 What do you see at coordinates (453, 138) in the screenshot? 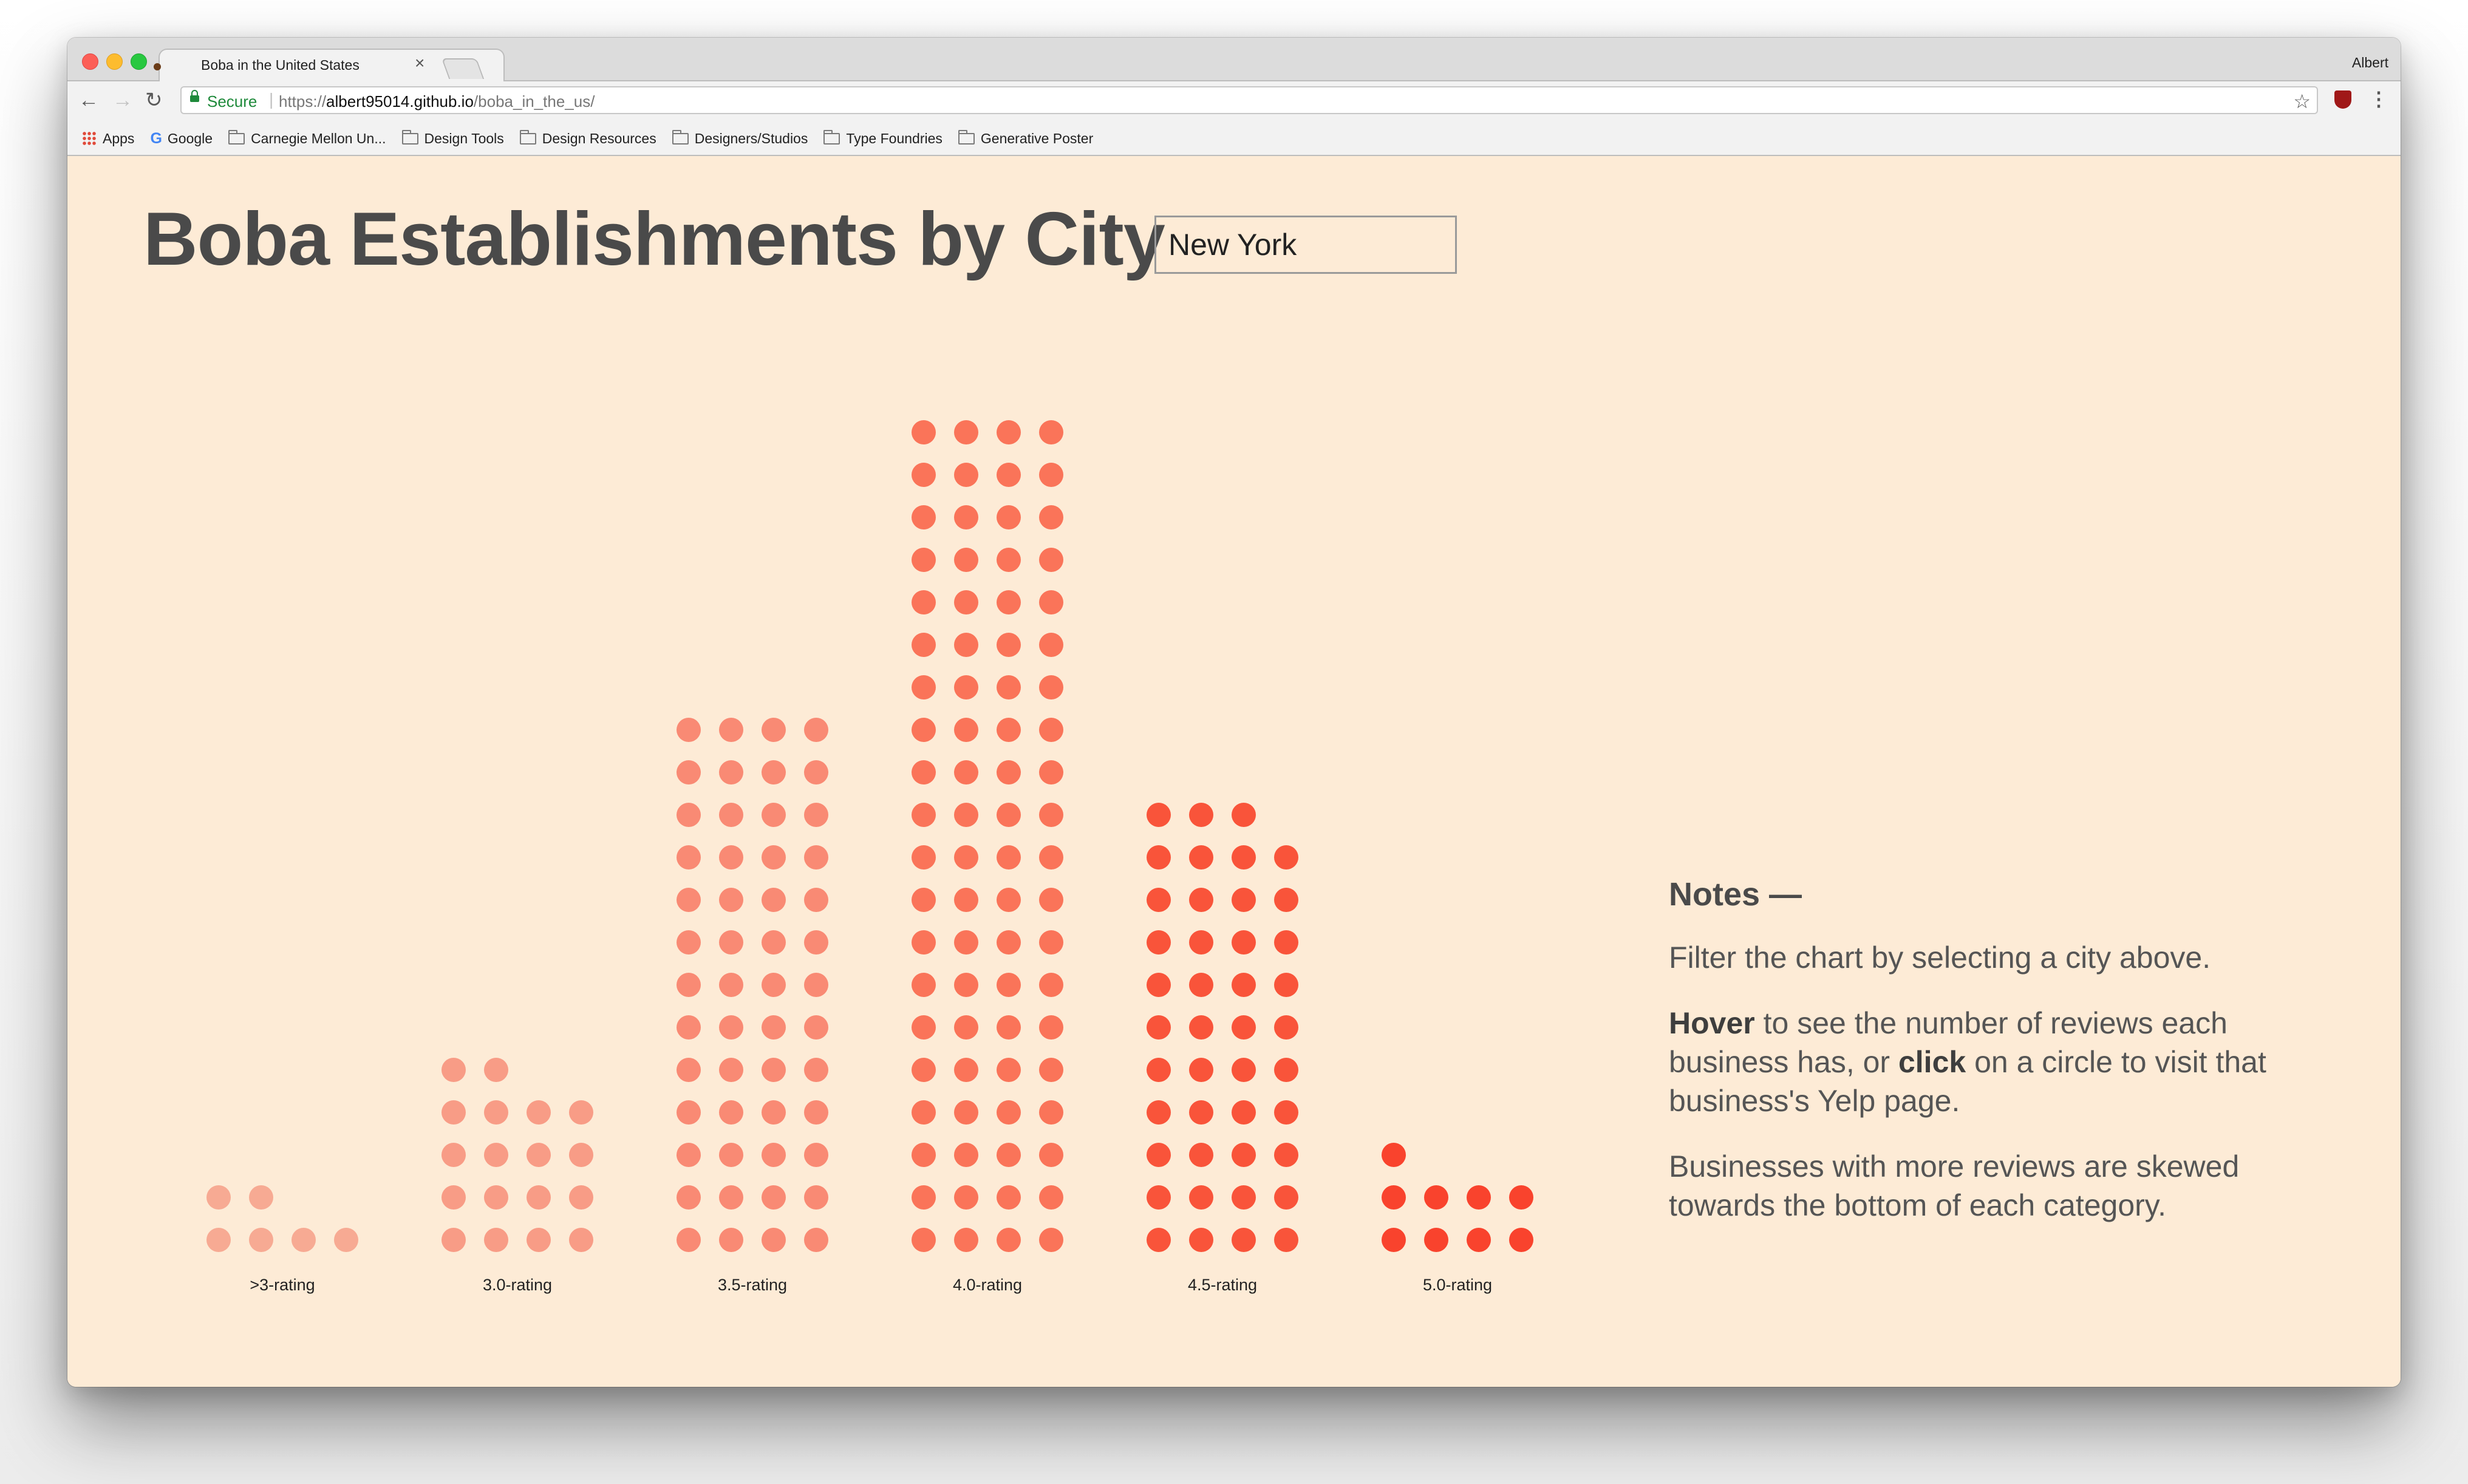
I see `bookmark-design-tools: Design Tools` at bounding box center [453, 138].